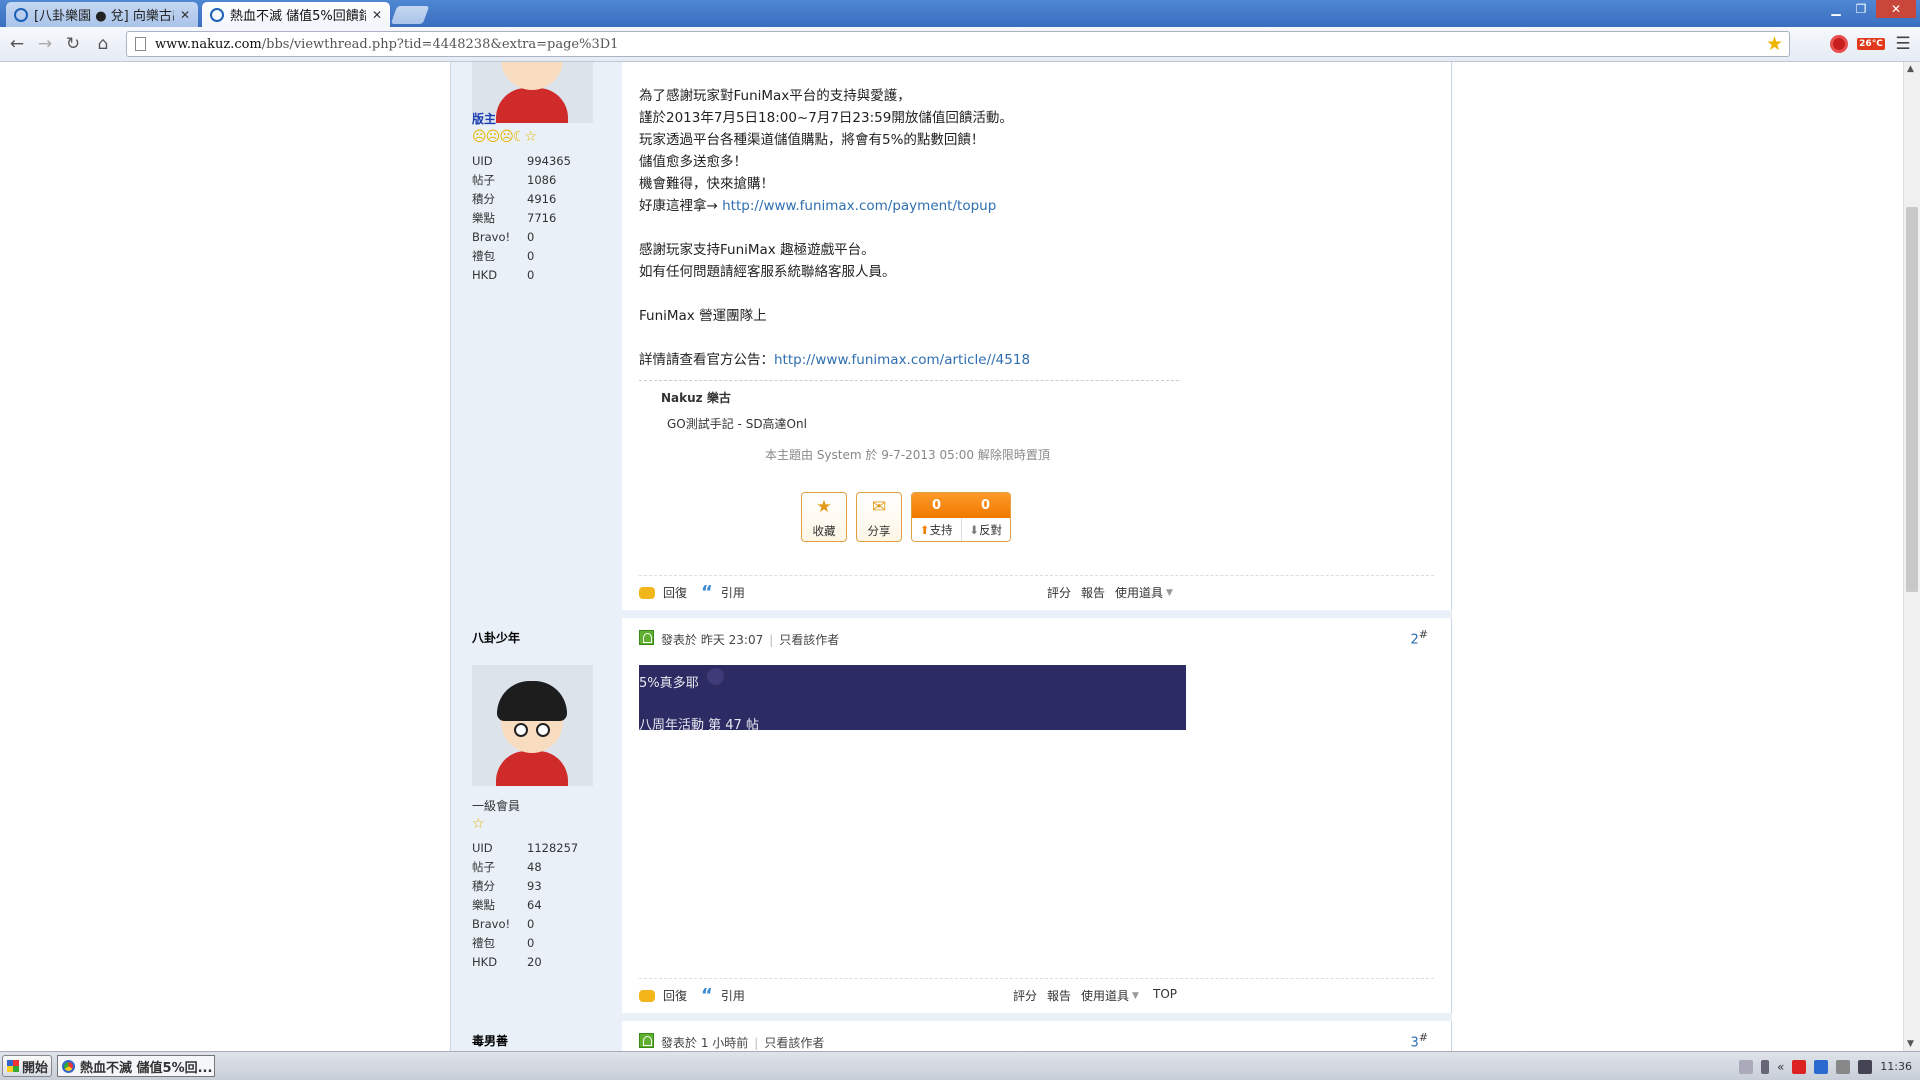 This screenshot has height=1081, width=1920. Describe the element at coordinates (1745, 1066) in the screenshot. I see `keyboard-icon` at that location.